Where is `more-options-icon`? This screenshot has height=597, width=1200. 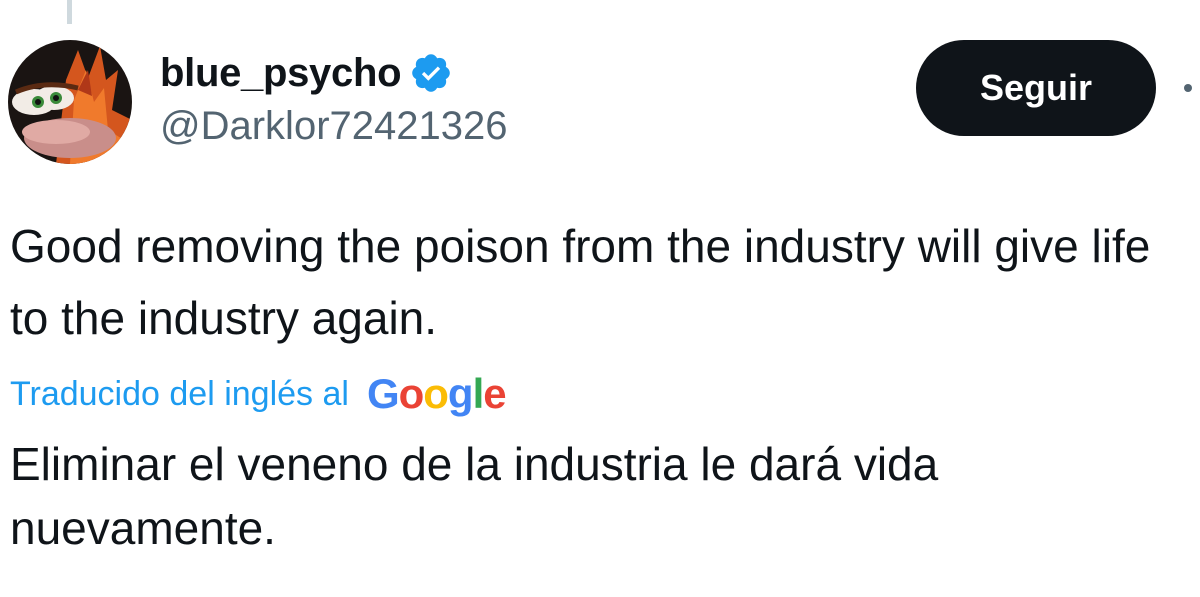
more-options-icon is located at coordinates (1190, 88).